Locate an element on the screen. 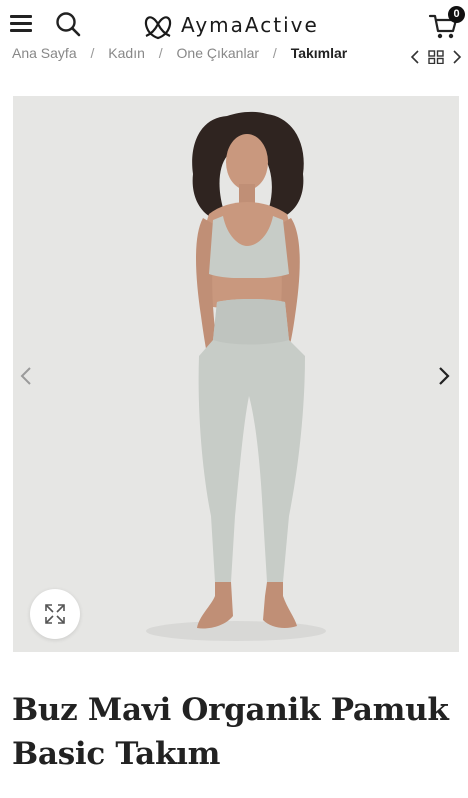  cart-count-badge: 0 is located at coordinates (456, 14).